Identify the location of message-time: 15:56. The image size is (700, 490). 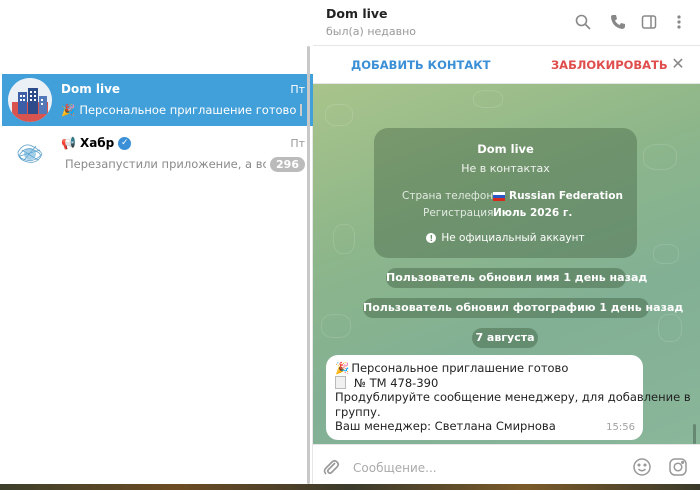
(620, 427).